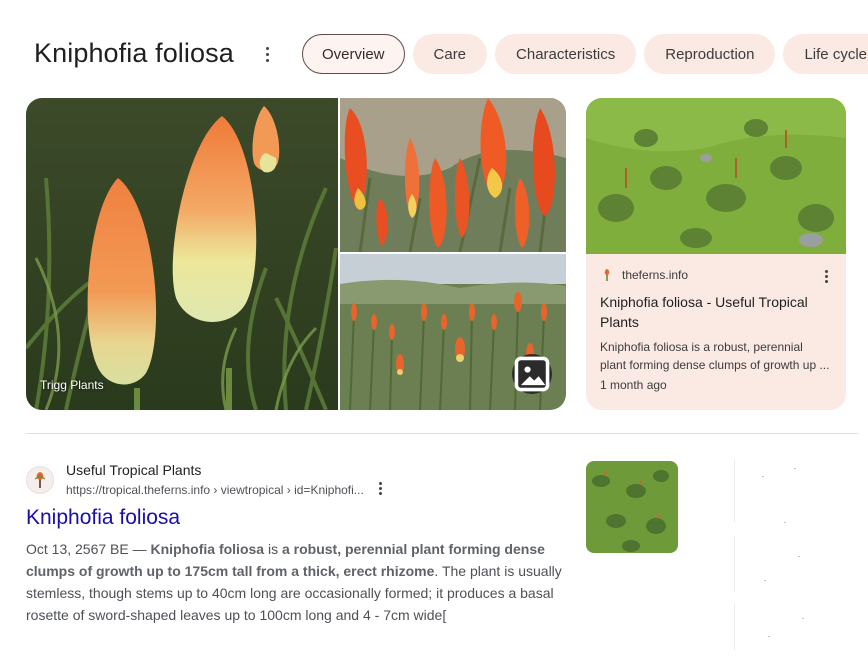 The width and height of the screenshot is (868, 660). I want to click on result-thumbnail, so click(632, 507).